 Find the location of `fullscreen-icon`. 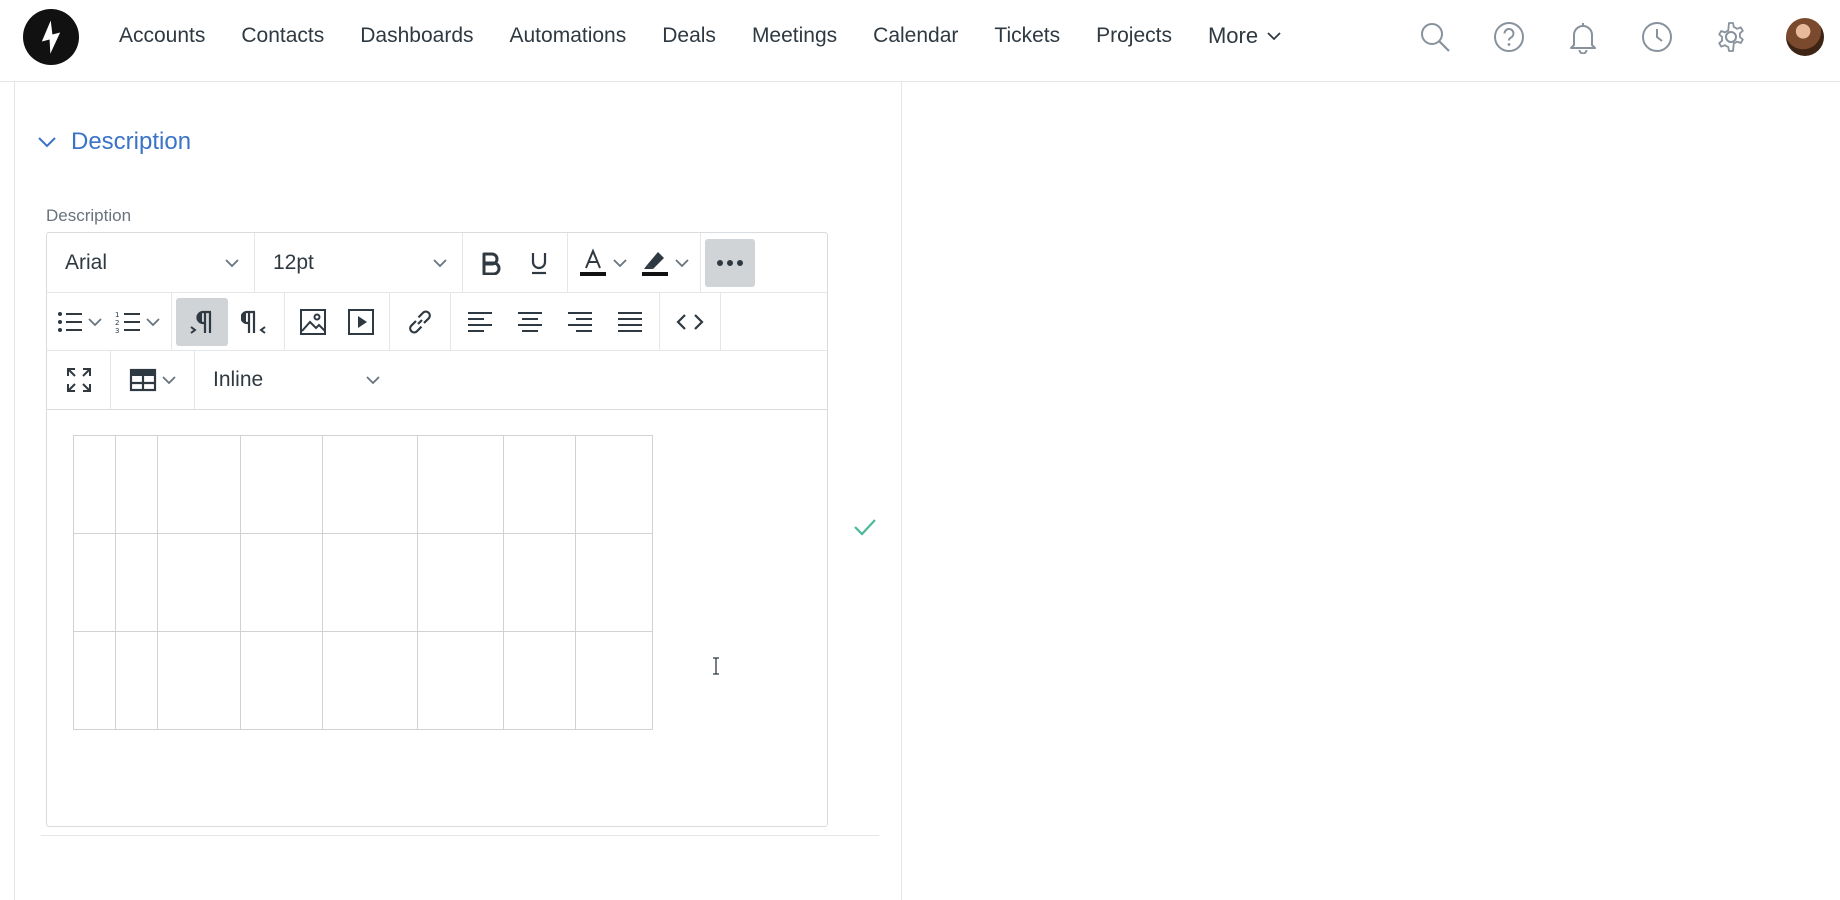

fullscreen-icon is located at coordinates (78, 380).